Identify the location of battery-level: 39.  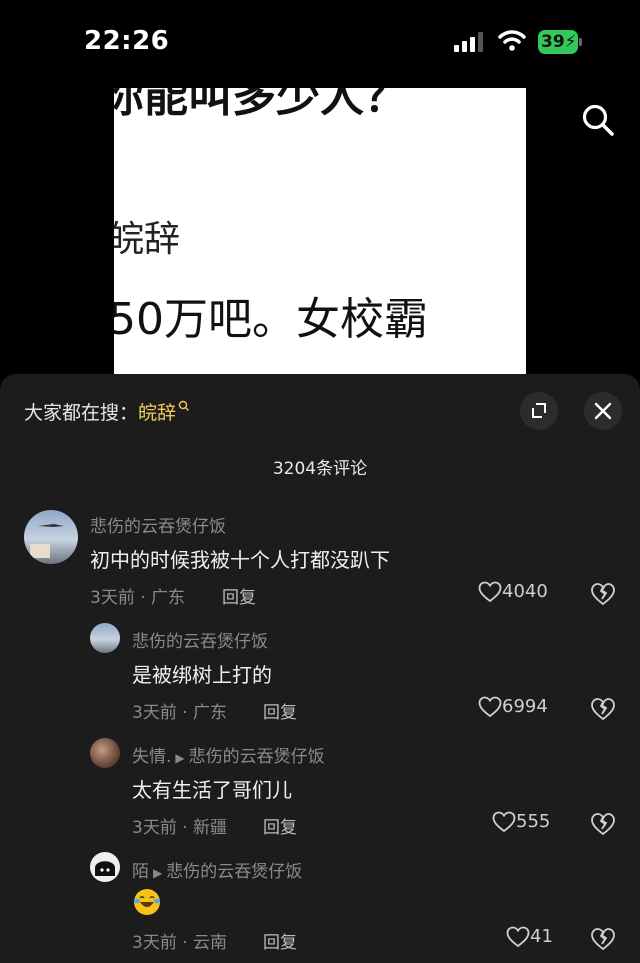
(553, 42).